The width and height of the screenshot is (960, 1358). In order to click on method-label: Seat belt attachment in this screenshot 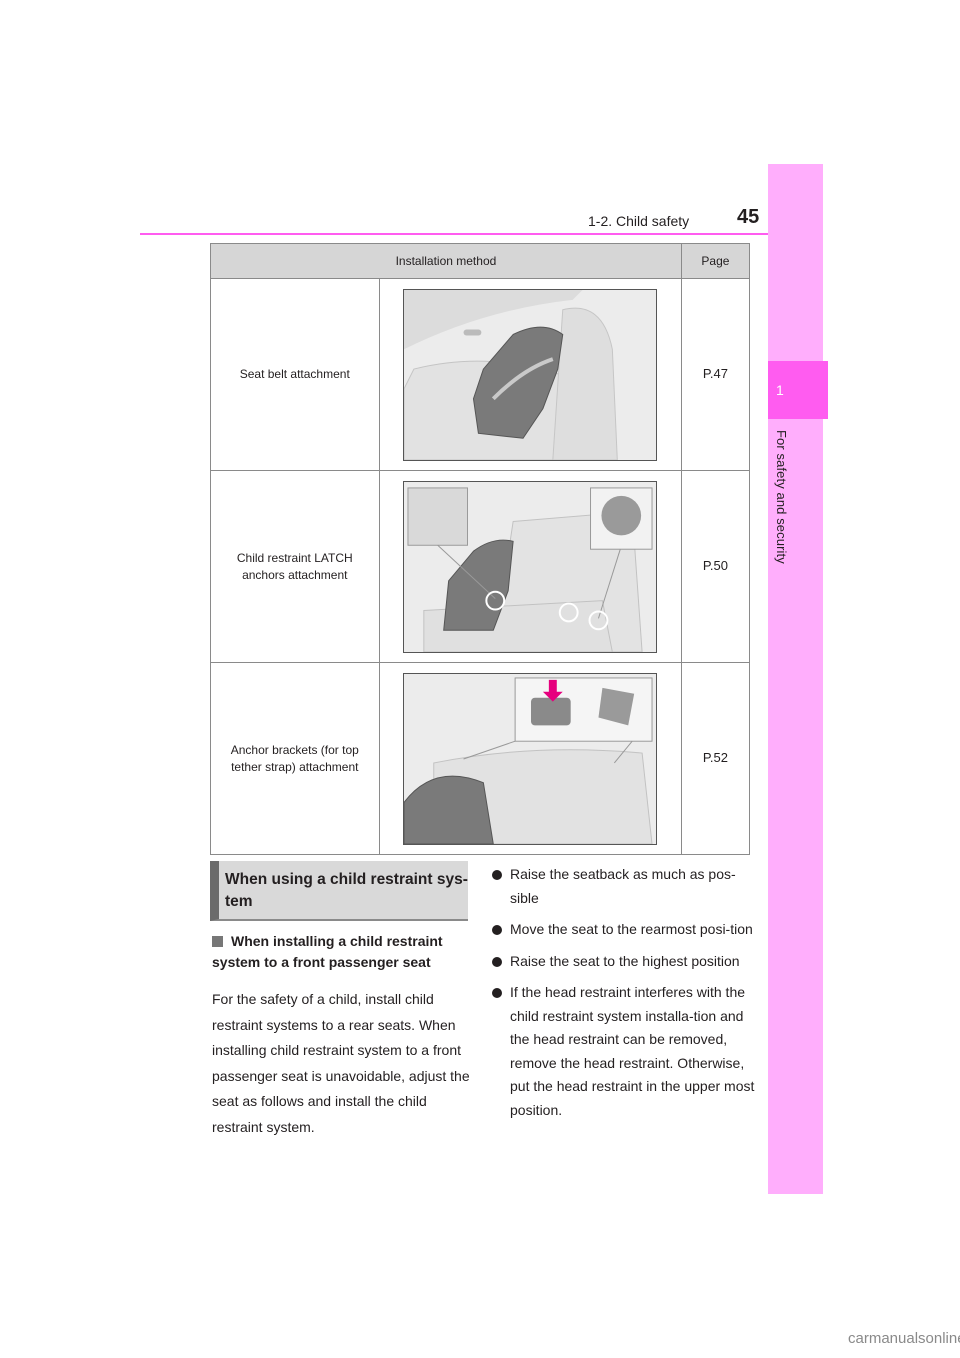, I will do `click(295, 374)`.